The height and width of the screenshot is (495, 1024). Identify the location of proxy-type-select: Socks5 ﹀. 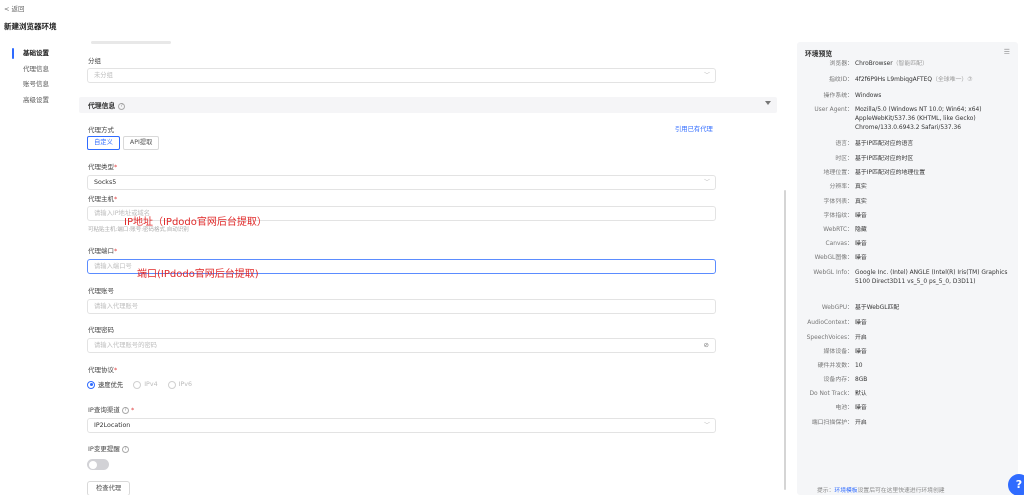
(401, 182).